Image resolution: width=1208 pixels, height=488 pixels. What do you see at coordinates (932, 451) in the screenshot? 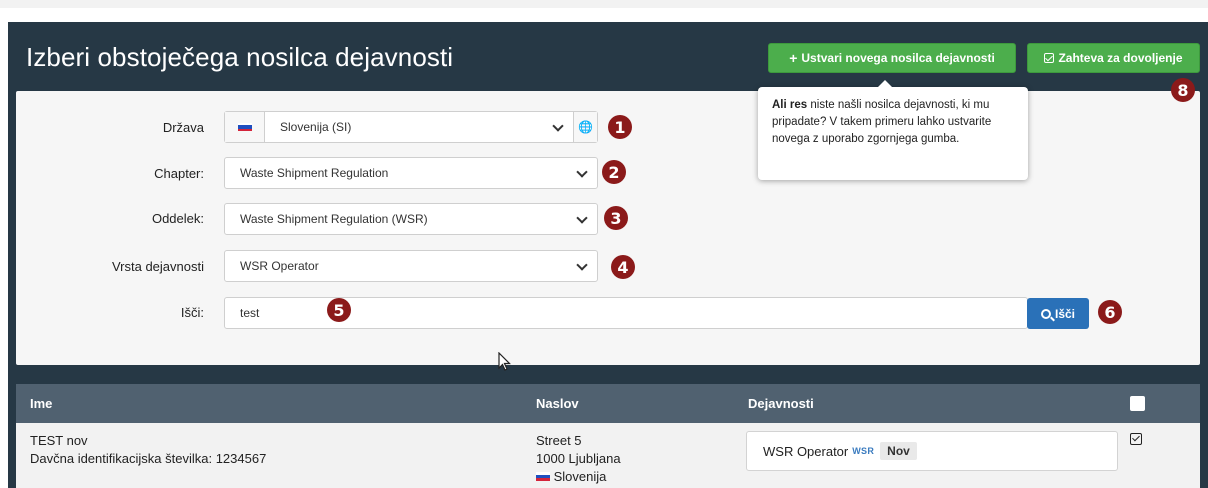
I see `activity-box: WSR Operator WSR Nov` at bounding box center [932, 451].